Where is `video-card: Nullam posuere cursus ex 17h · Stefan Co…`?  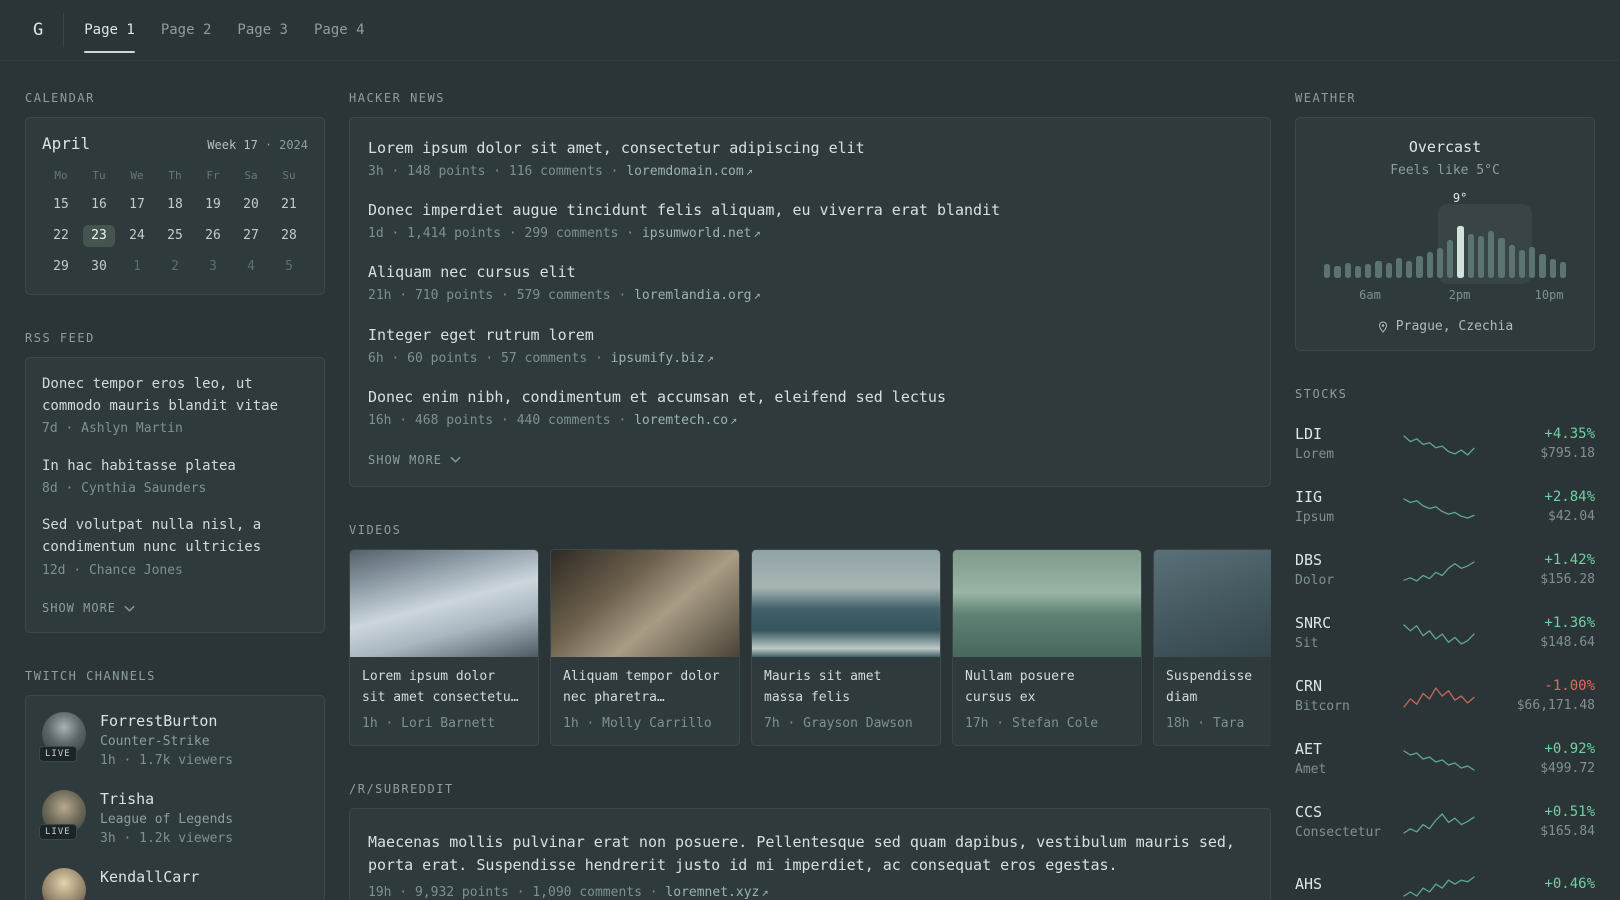
video-card: Nullam posuere cursus ex 17h · Stefan Co… is located at coordinates (1047, 647).